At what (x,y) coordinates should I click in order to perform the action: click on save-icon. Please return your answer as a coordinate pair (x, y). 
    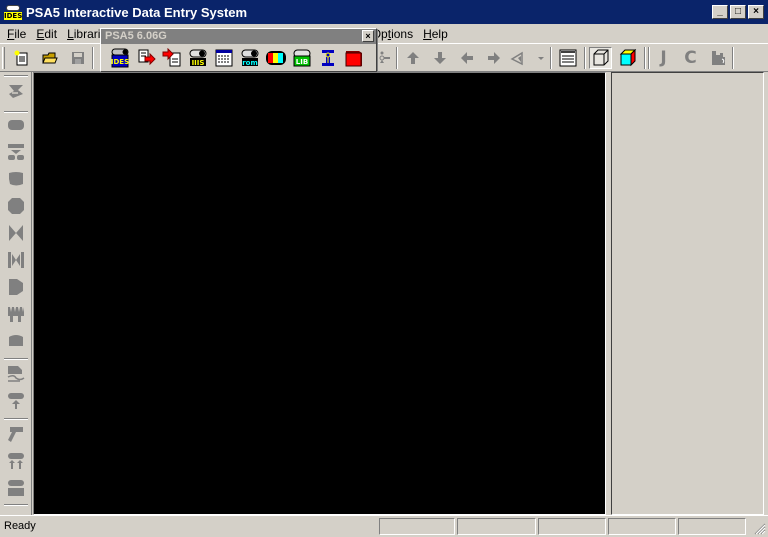
    Looking at the image, I should click on (77, 58).